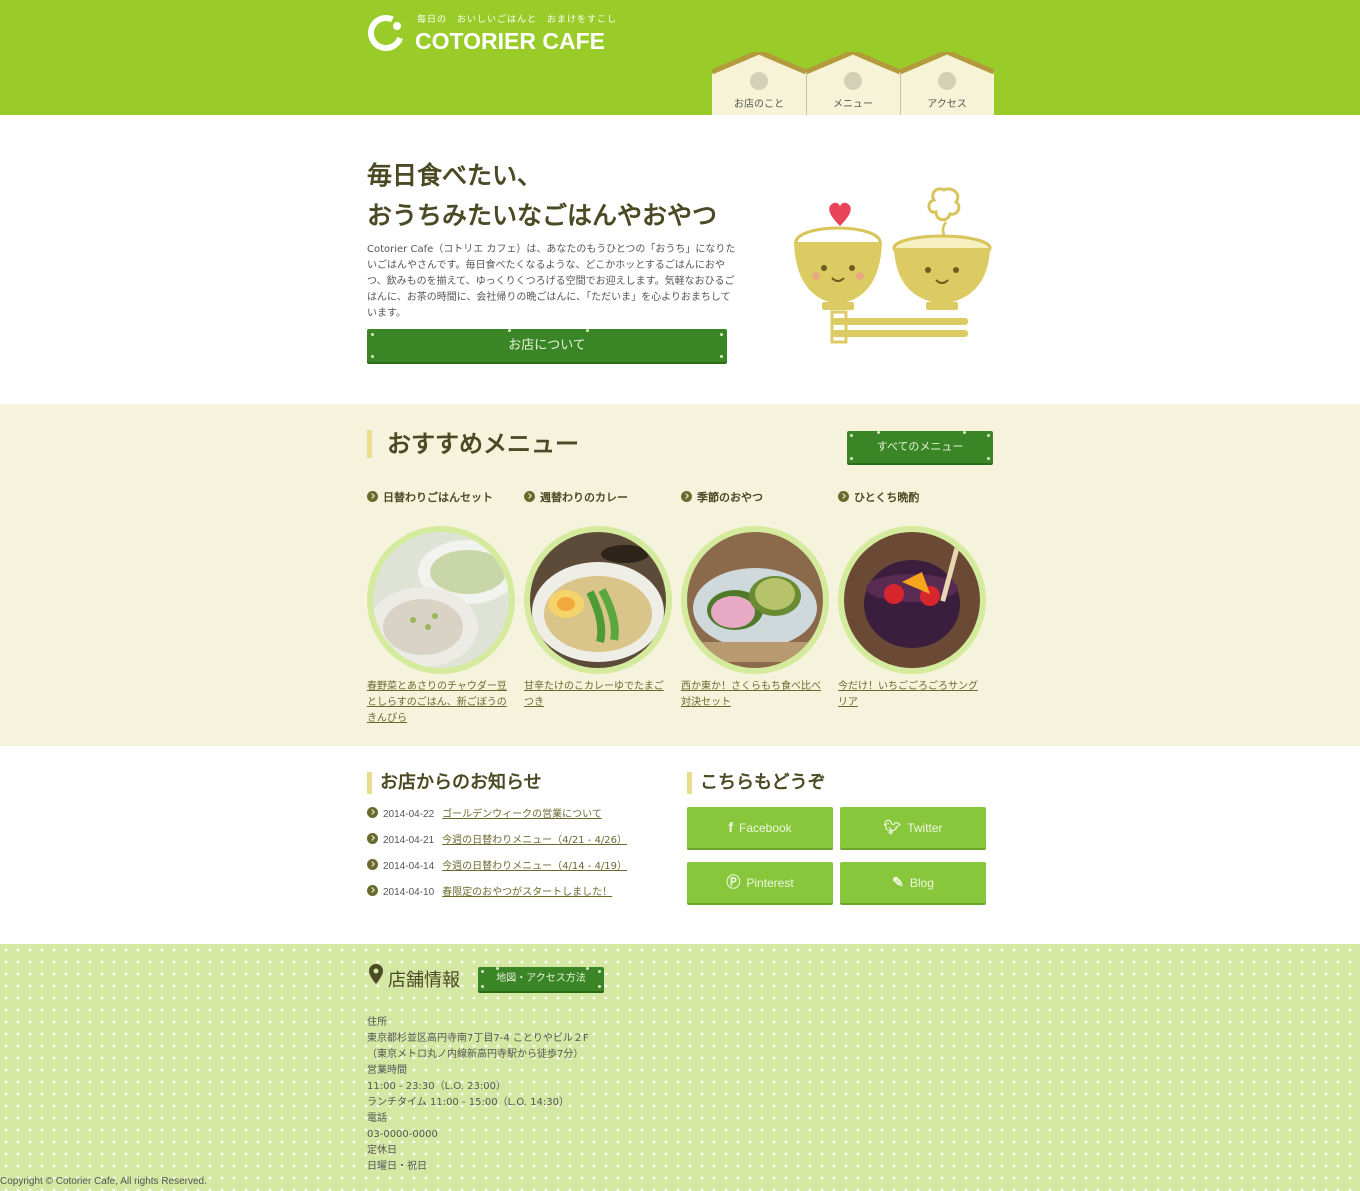 The width and height of the screenshot is (1360, 1191). I want to click on menu-category-label: ひとくち晩酌, so click(887, 497).